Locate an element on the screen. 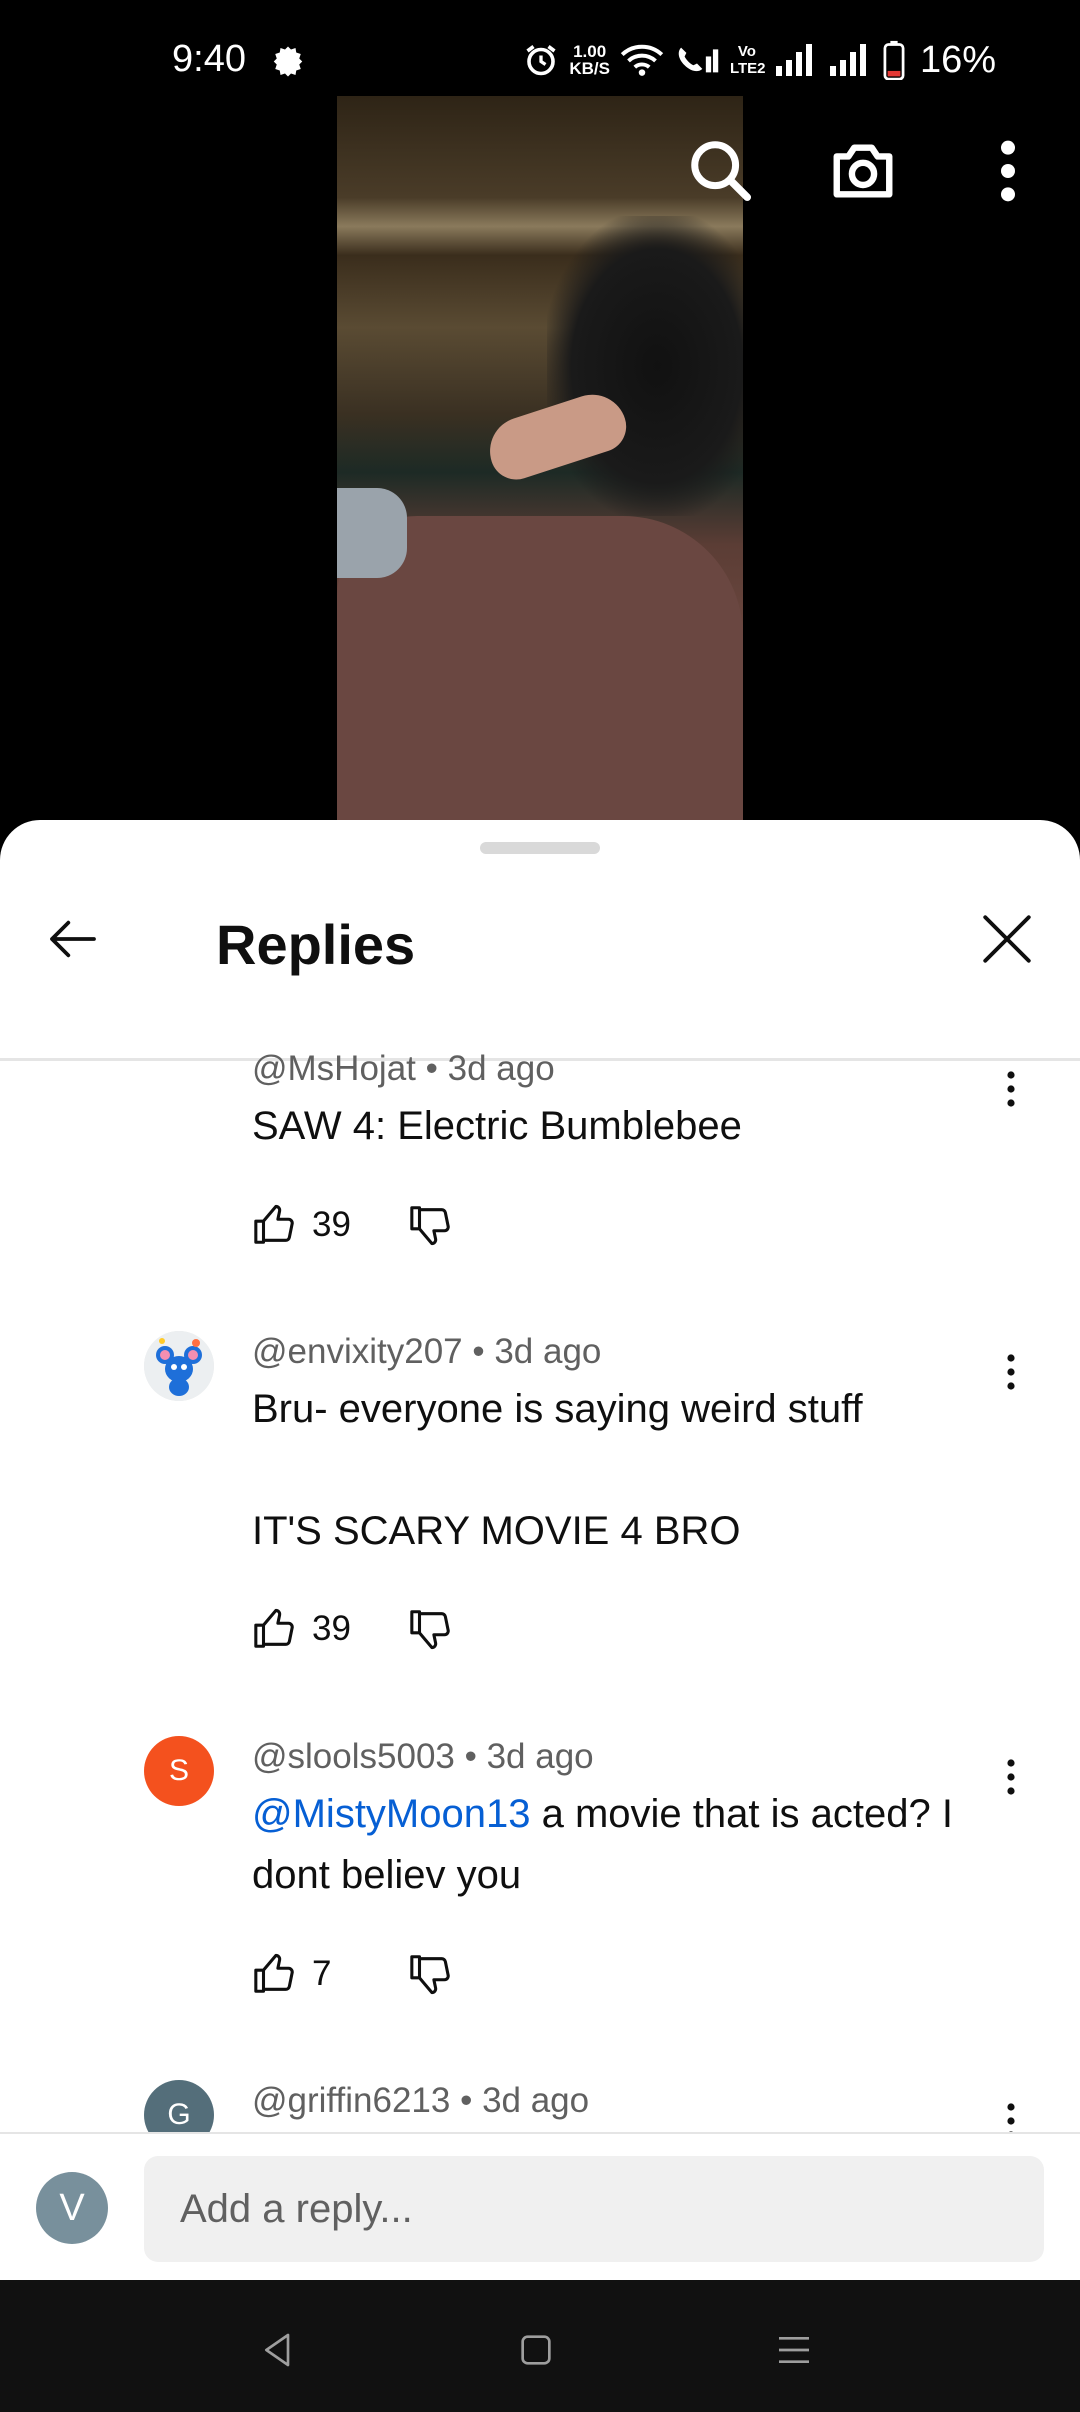  comment-meta: @envixity207 • 3d ago is located at coordinates (426, 1352).